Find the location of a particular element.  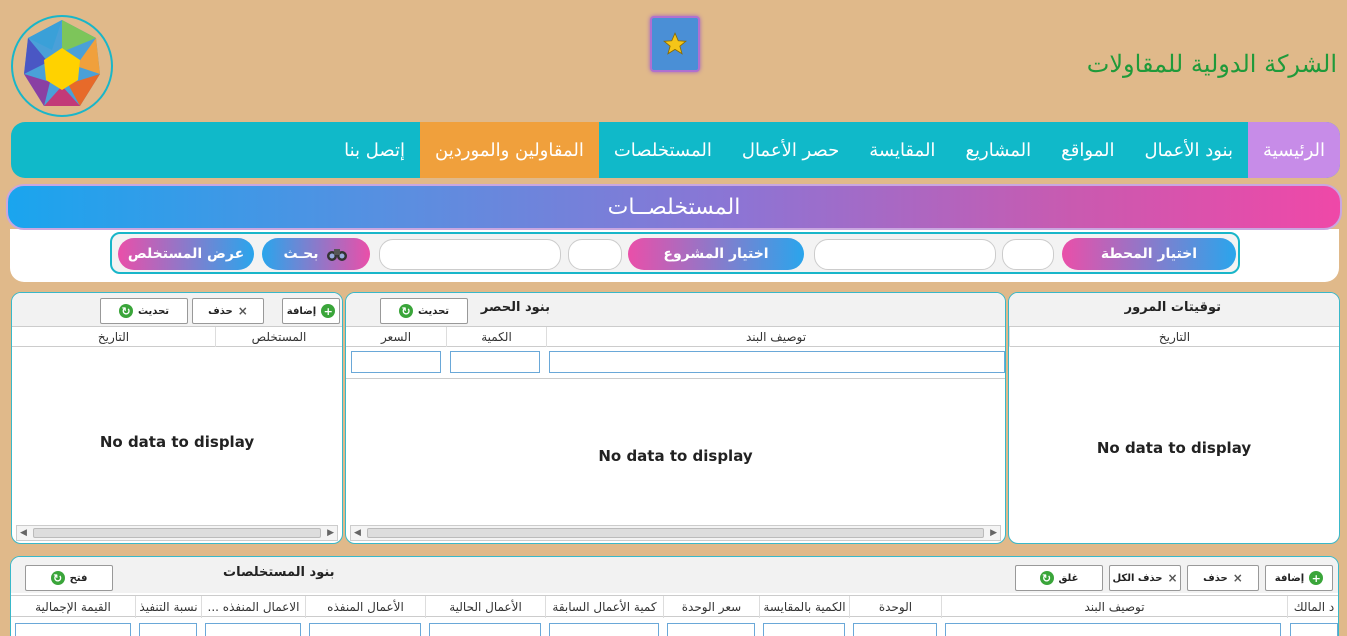

column-header-completion-ratio: نسبة التنفيذ is located at coordinates (168, 607).